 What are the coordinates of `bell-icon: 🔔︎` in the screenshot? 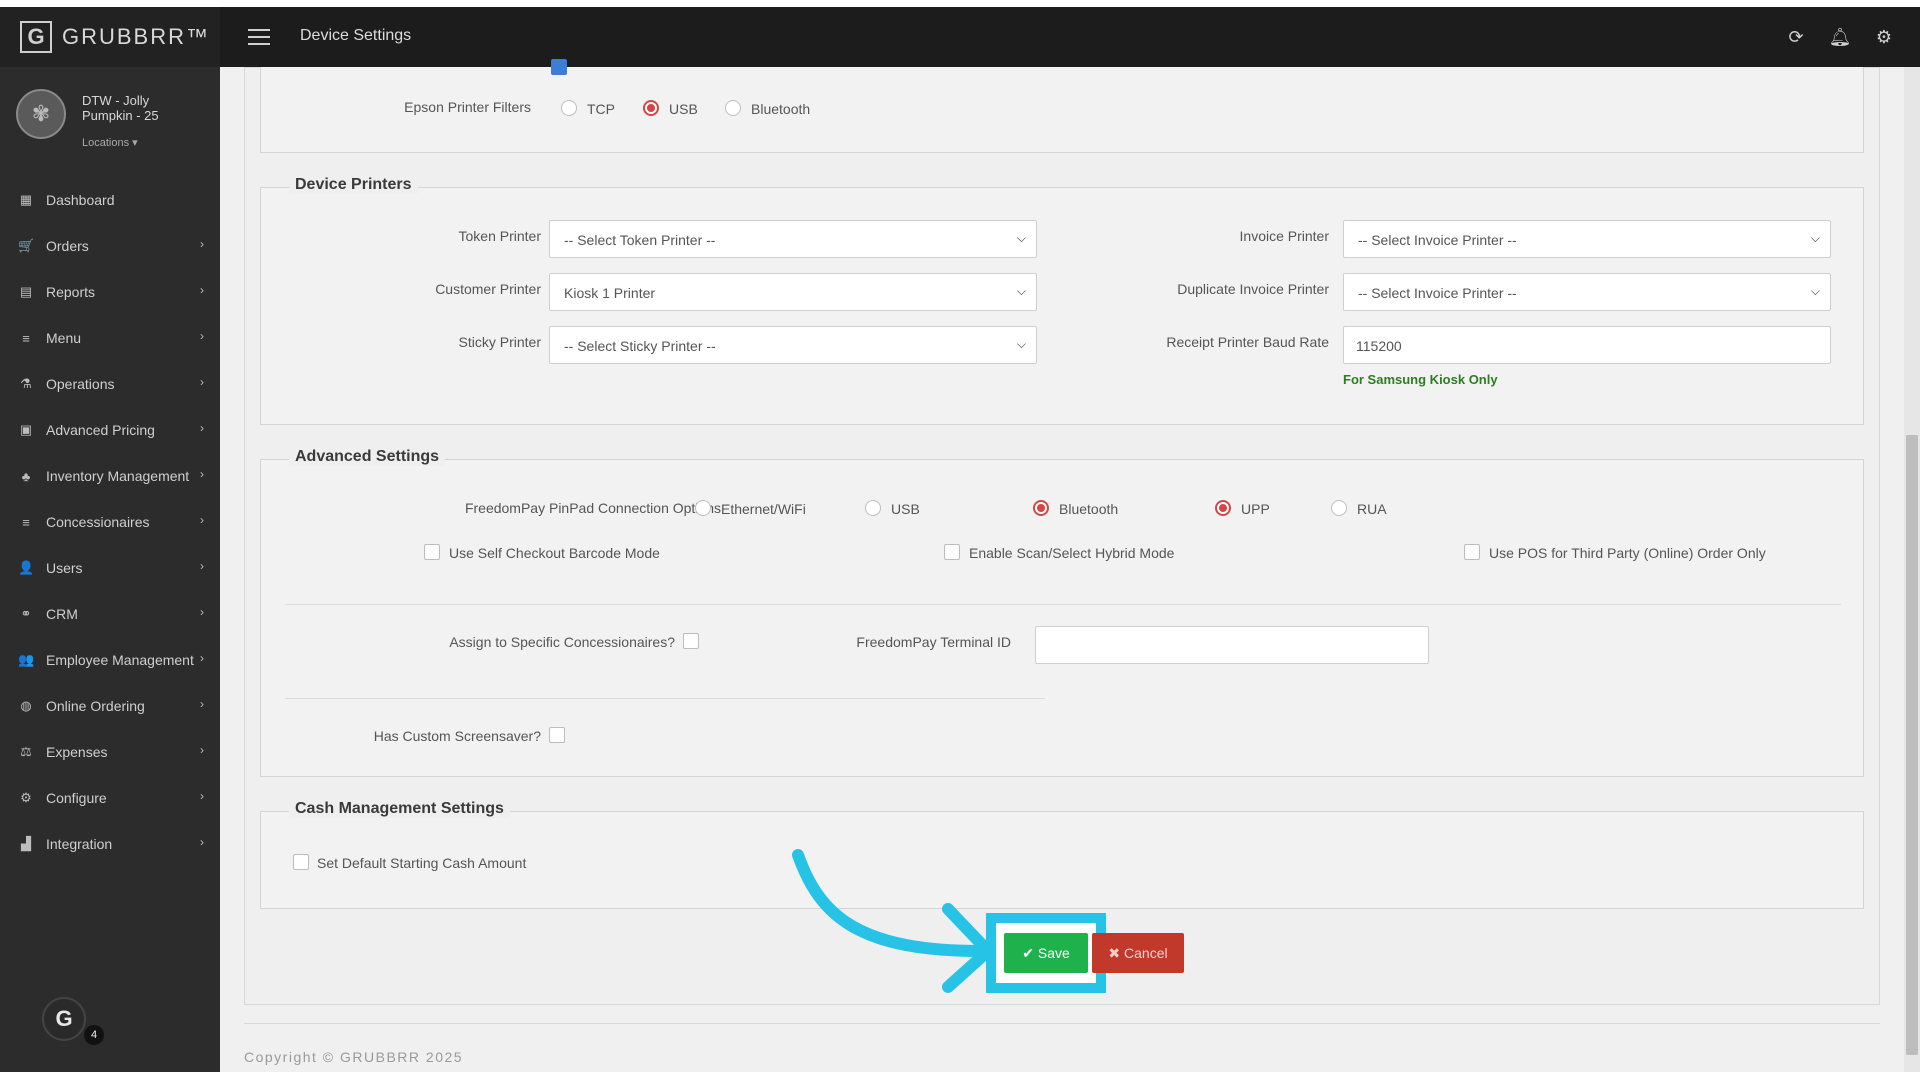 It's located at (1840, 37).